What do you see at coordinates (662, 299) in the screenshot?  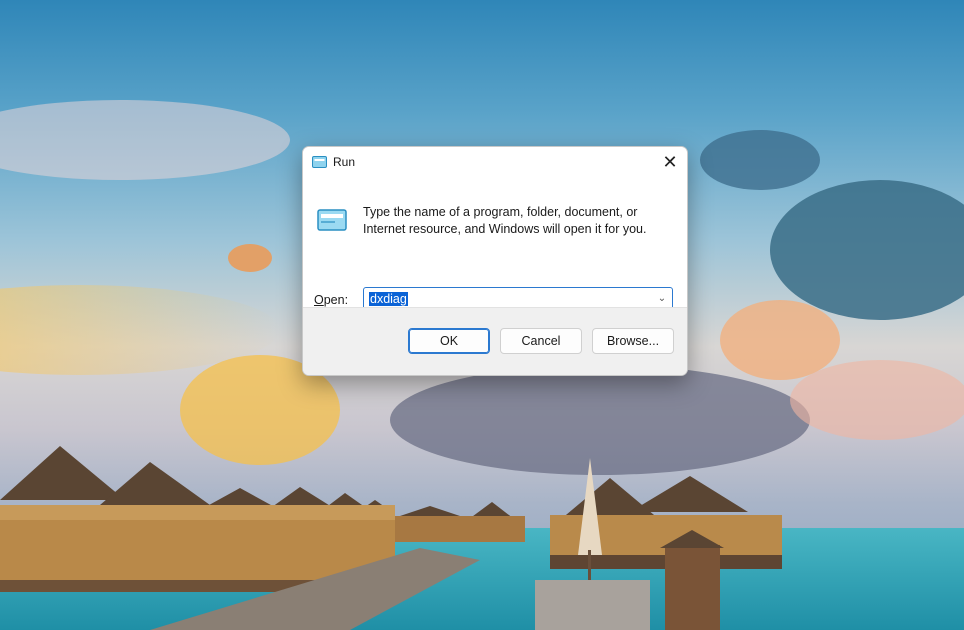 I see `chevron-down-icon: ⌄` at bounding box center [662, 299].